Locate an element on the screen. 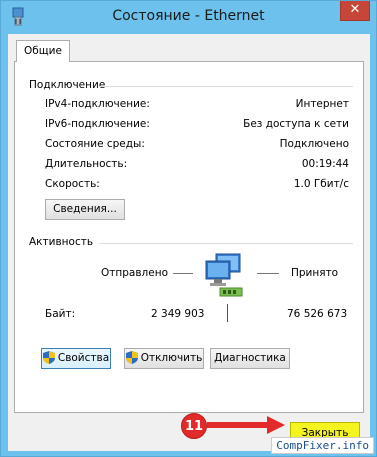 This screenshot has width=377, height=457. properties-button: Свойства is located at coordinates (76, 358).